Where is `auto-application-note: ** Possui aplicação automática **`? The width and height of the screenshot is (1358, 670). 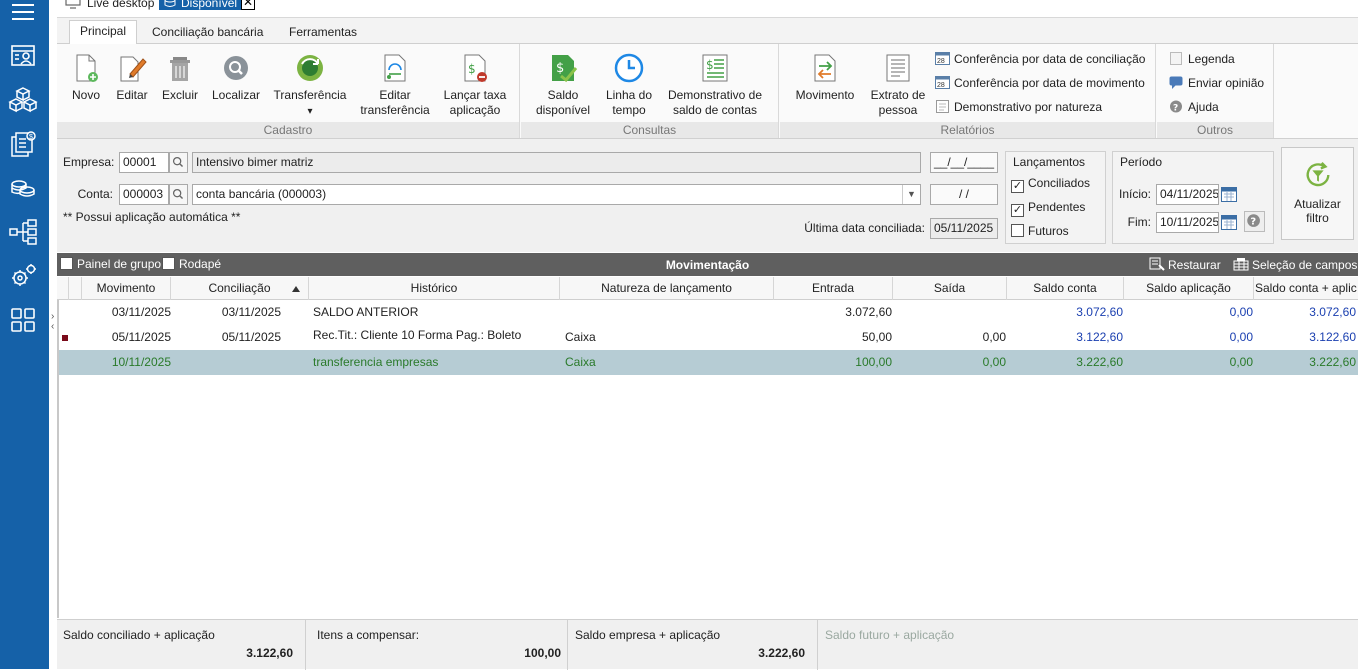
auto-application-note: ** Possui aplicação automática ** is located at coordinates (152, 217).